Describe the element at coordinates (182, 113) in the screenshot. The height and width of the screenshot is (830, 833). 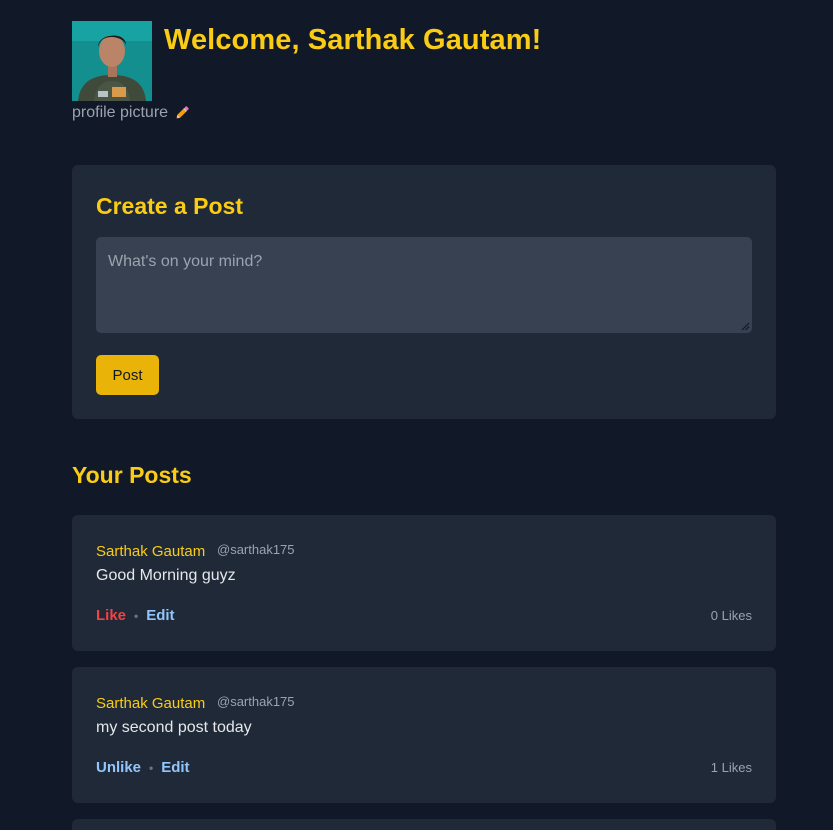
I see `pencil-icon` at that location.